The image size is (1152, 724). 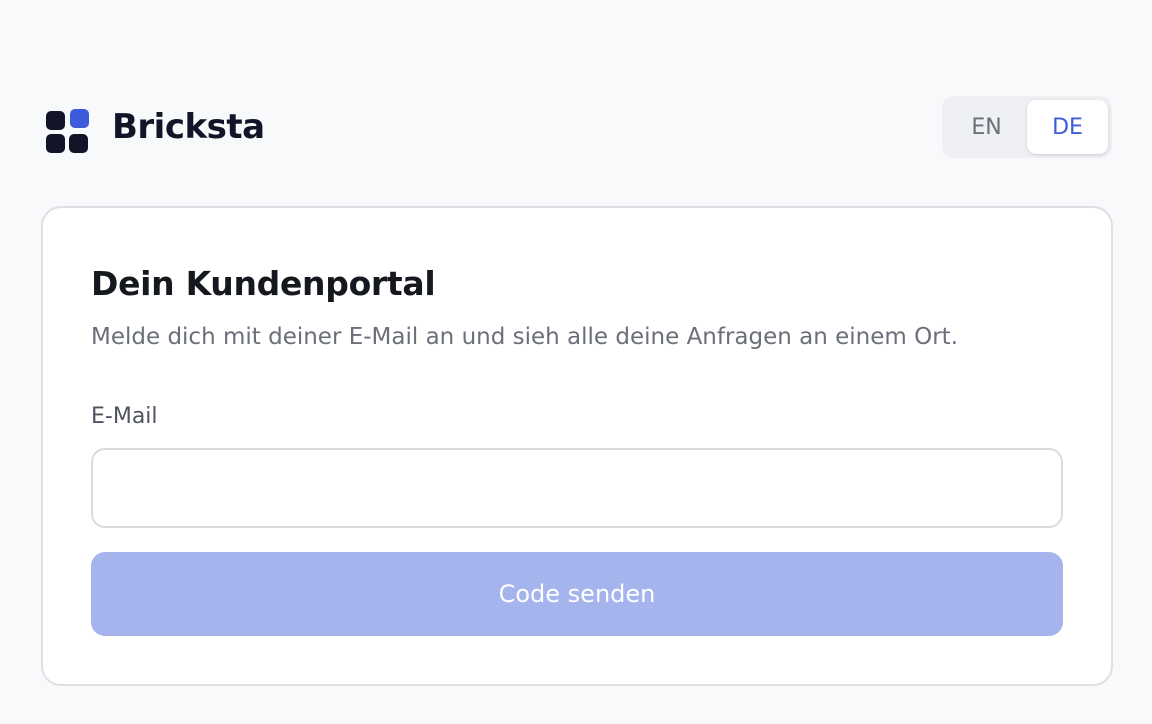 What do you see at coordinates (577, 488) in the screenshot?
I see `email-field` at bounding box center [577, 488].